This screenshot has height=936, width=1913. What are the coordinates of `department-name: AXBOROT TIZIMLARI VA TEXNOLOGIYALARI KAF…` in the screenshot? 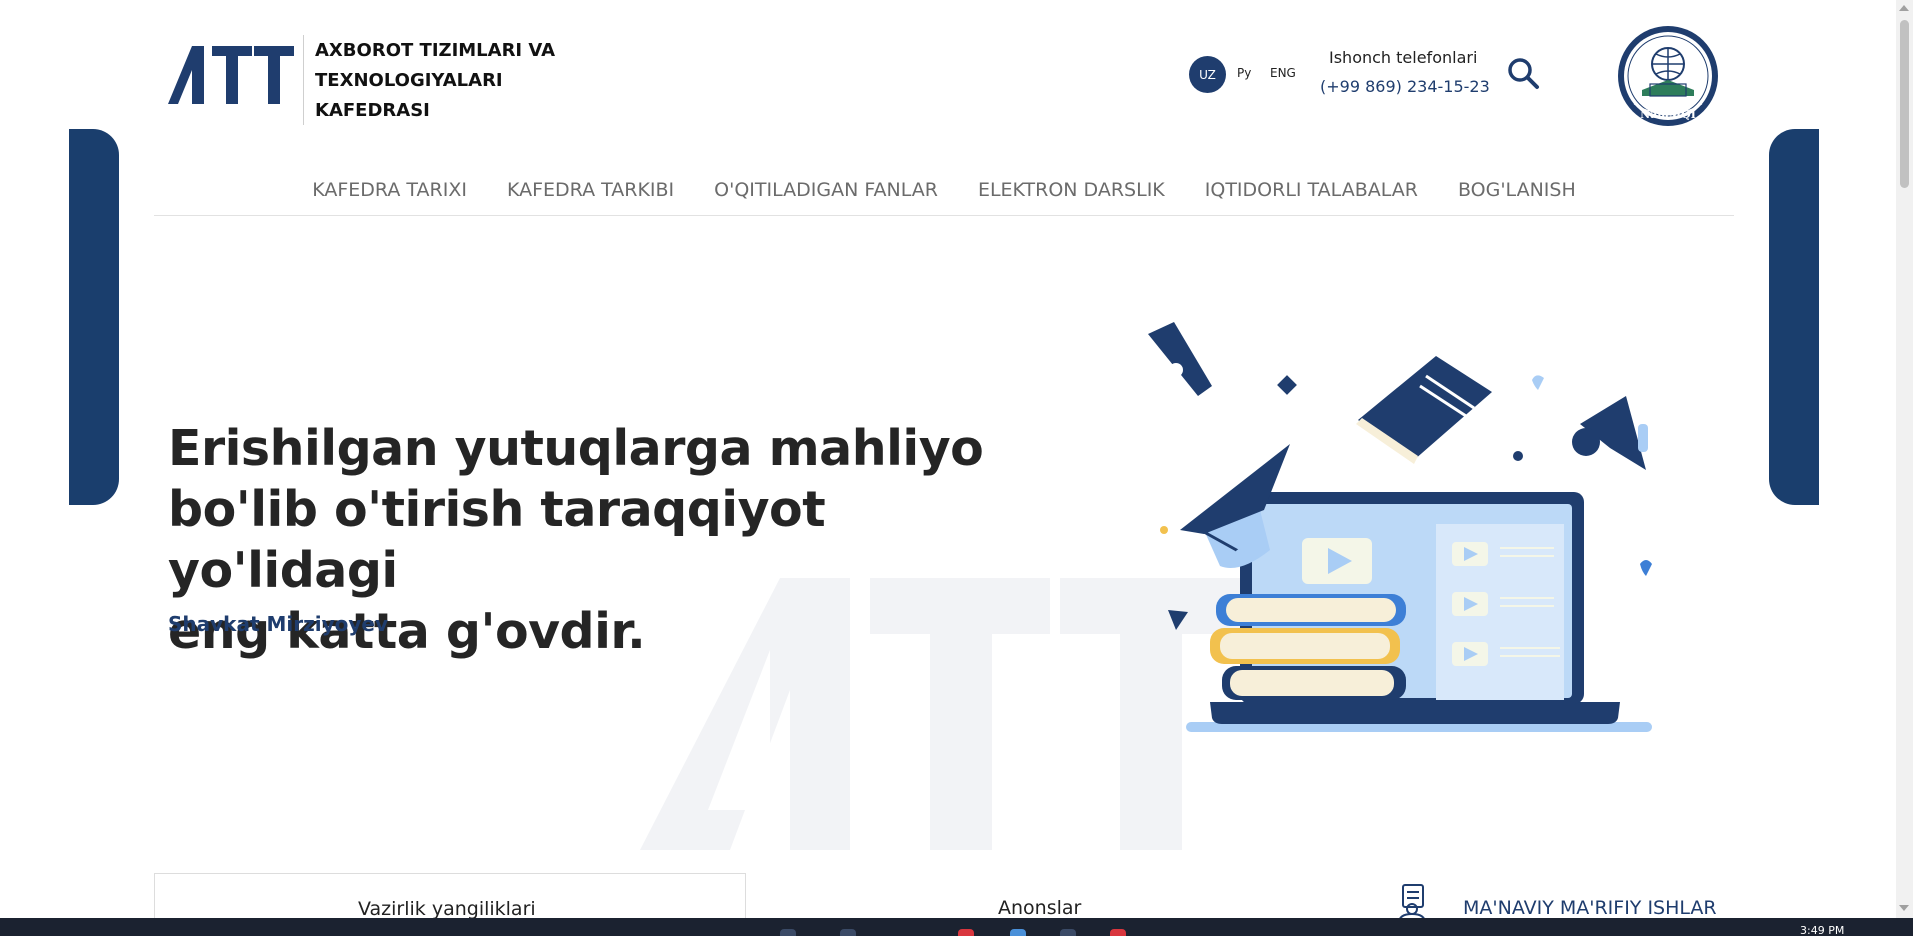 It's located at (445, 81).